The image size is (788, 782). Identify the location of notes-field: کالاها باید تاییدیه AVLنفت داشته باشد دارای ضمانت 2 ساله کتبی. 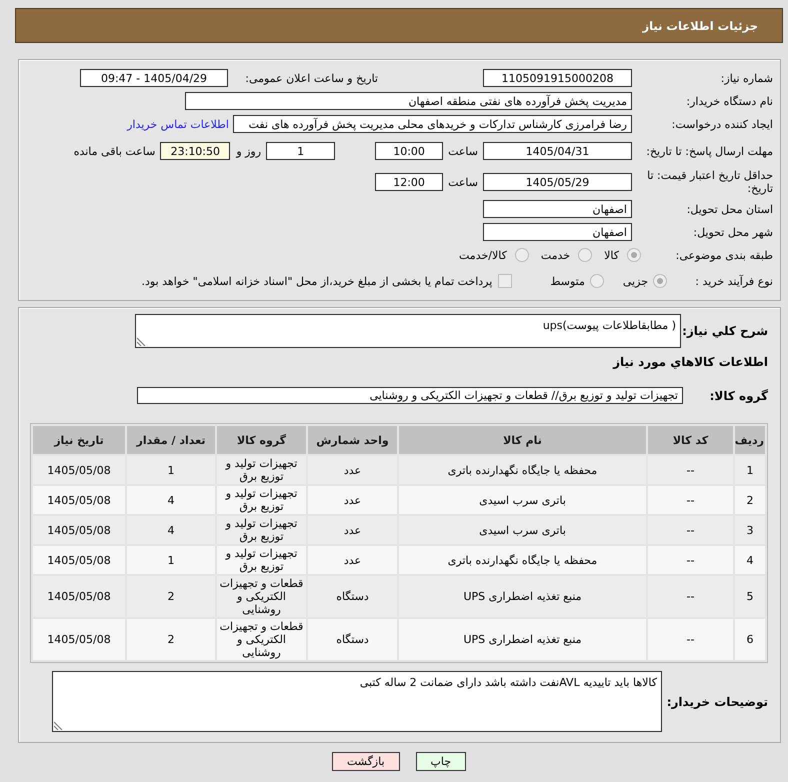
(357, 701).